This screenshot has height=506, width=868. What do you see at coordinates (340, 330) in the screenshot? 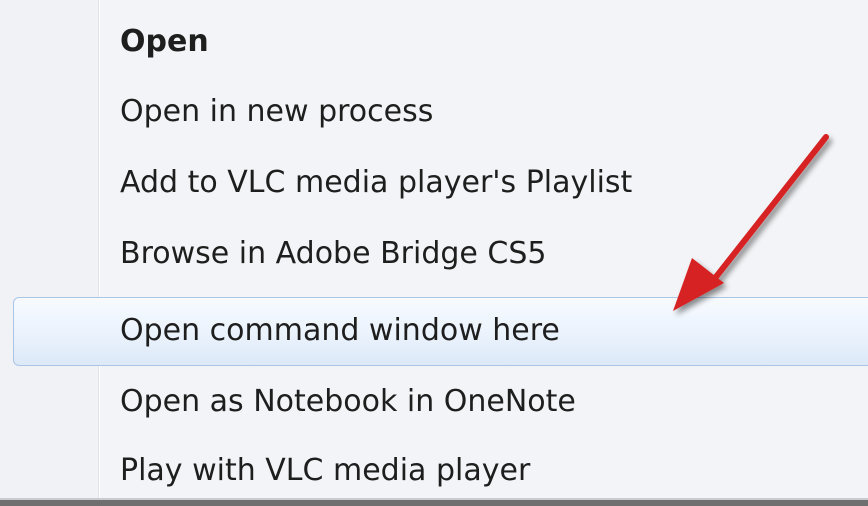
I see `menu-item-label: Open command window here` at bounding box center [340, 330].